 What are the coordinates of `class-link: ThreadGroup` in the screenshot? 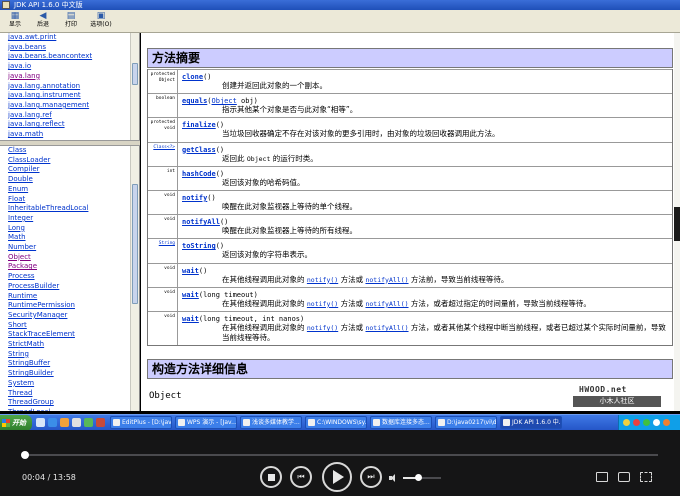 It's located at (70, 403).